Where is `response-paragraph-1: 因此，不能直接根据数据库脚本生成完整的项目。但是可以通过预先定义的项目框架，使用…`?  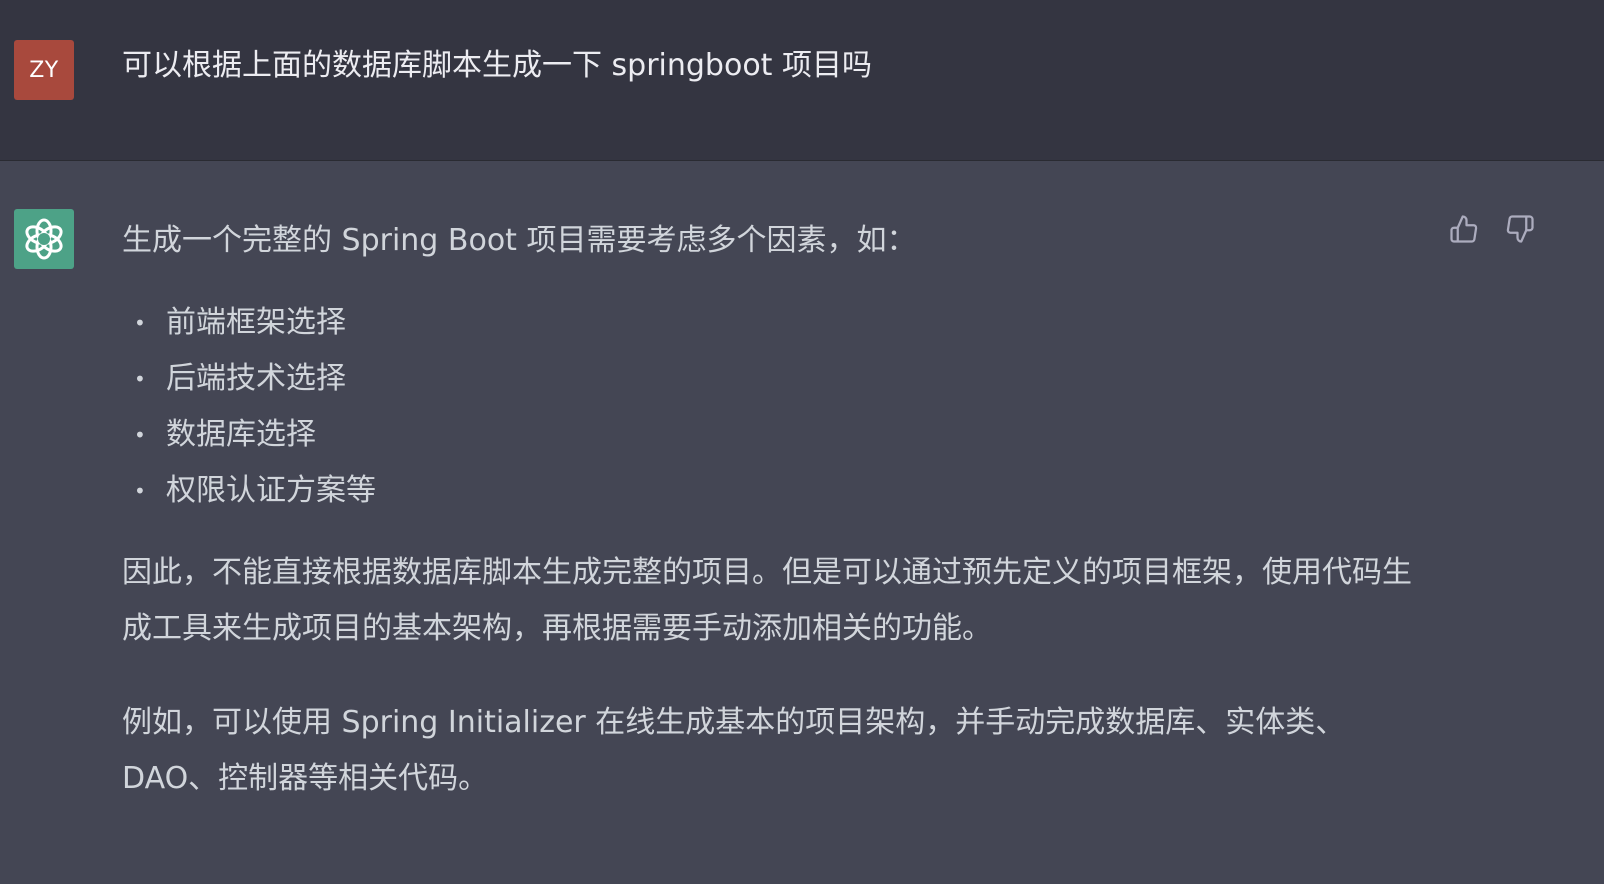 response-paragraph-1: 因此，不能直接根据数据库脚本生成完整的项目。但是可以通过预先定义的项目框架，使用… is located at coordinates (767, 600).